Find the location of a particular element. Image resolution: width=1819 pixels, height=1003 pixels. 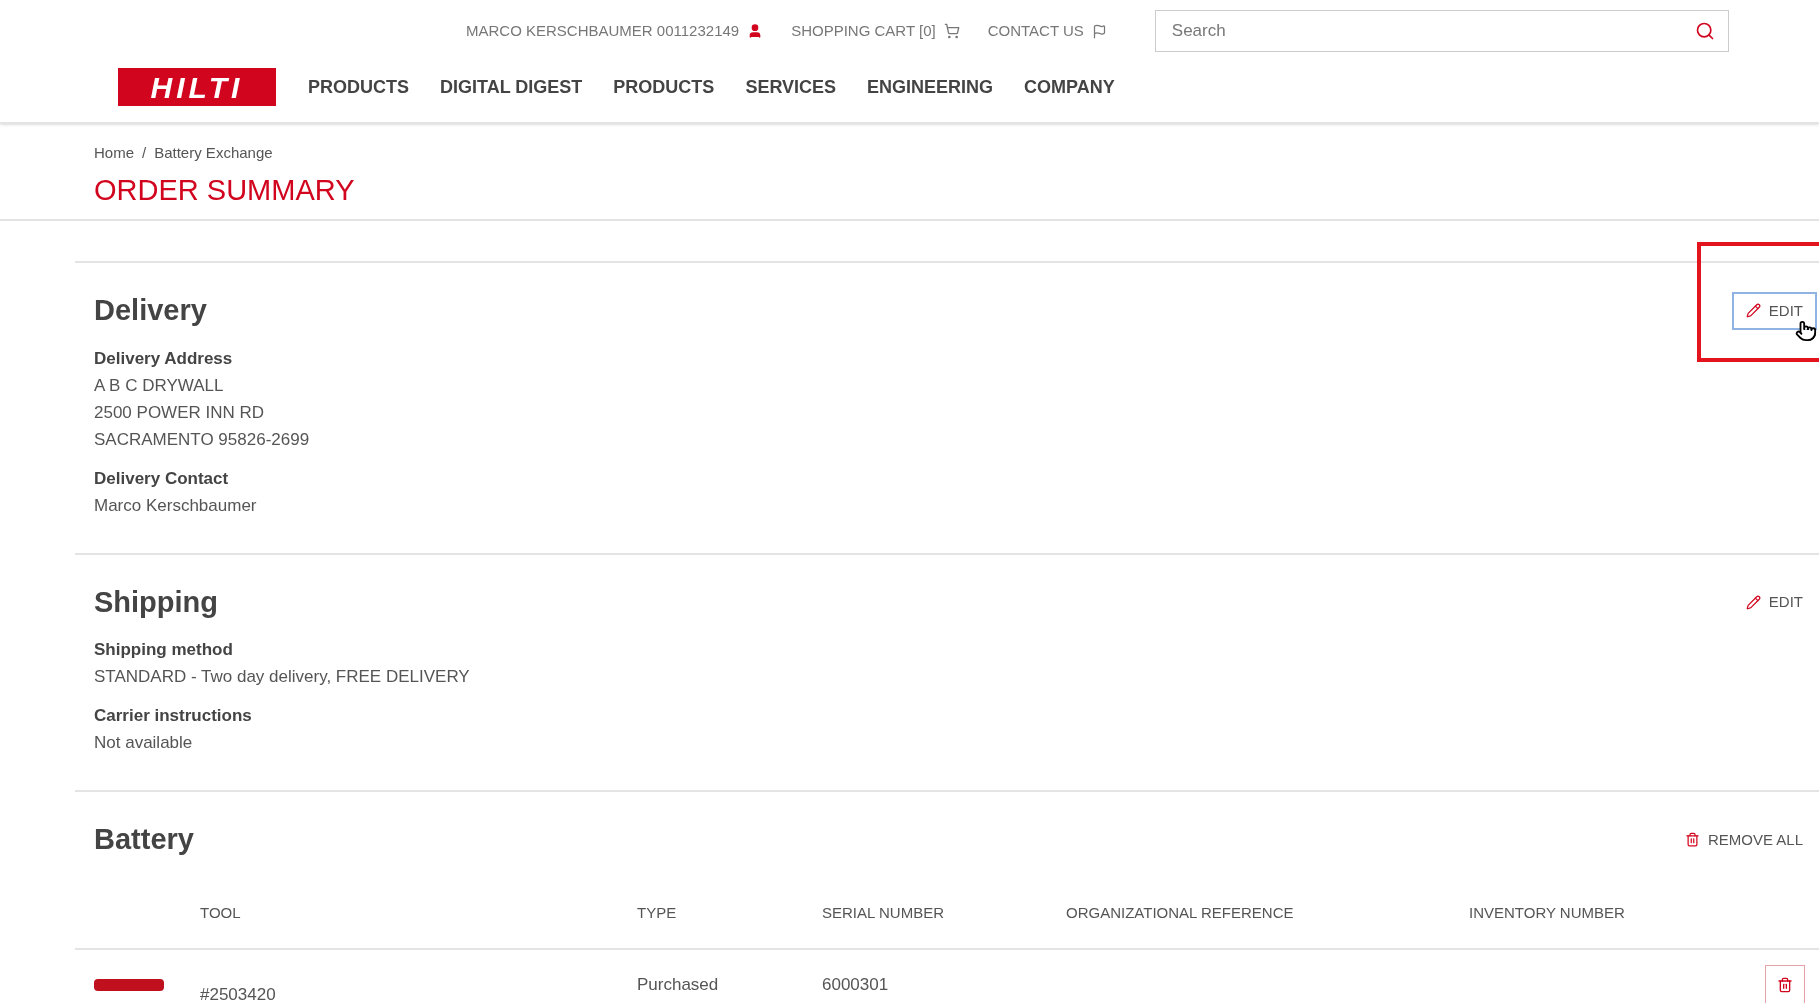

field-label: Shipping method is located at coordinates (164, 650).